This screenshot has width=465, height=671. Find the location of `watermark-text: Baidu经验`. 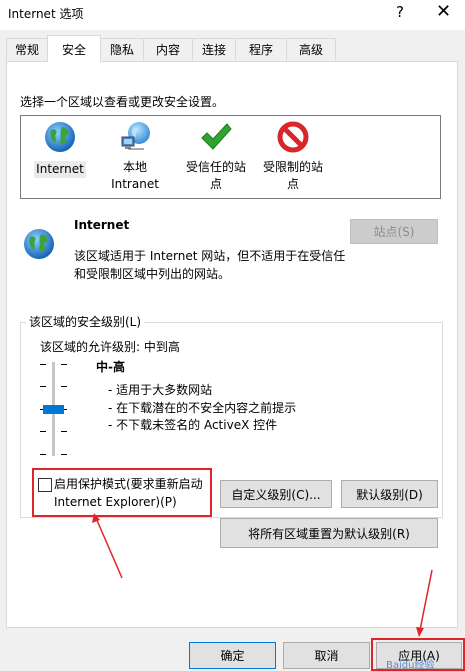

watermark-text: Baidu经验 is located at coordinates (410, 665).